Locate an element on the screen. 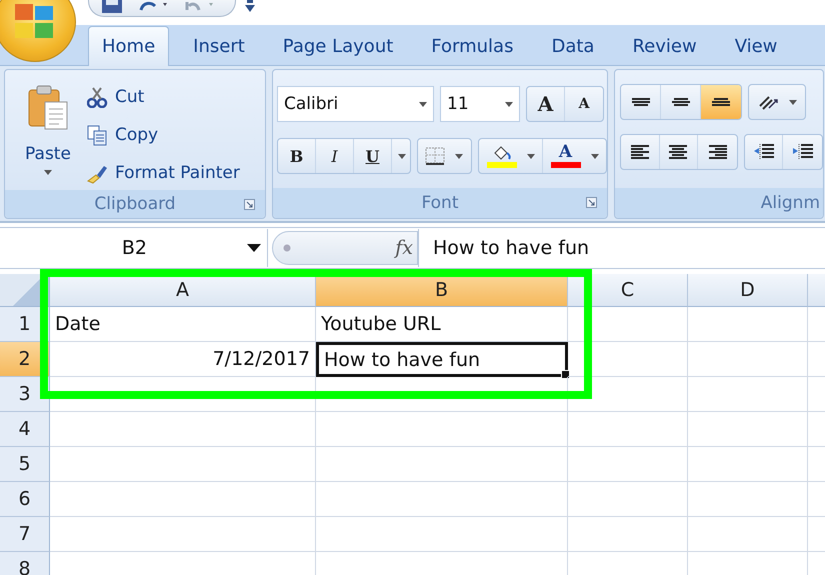  copy-icon is located at coordinates (97, 135).